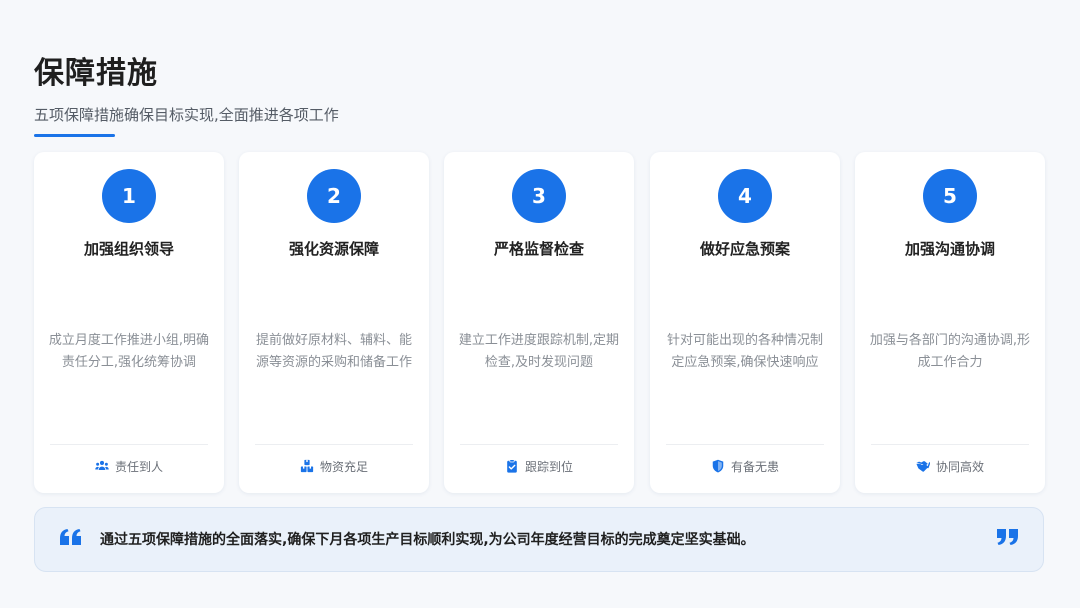  What do you see at coordinates (1007, 537) in the screenshot?
I see `close-quote-icon` at bounding box center [1007, 537].